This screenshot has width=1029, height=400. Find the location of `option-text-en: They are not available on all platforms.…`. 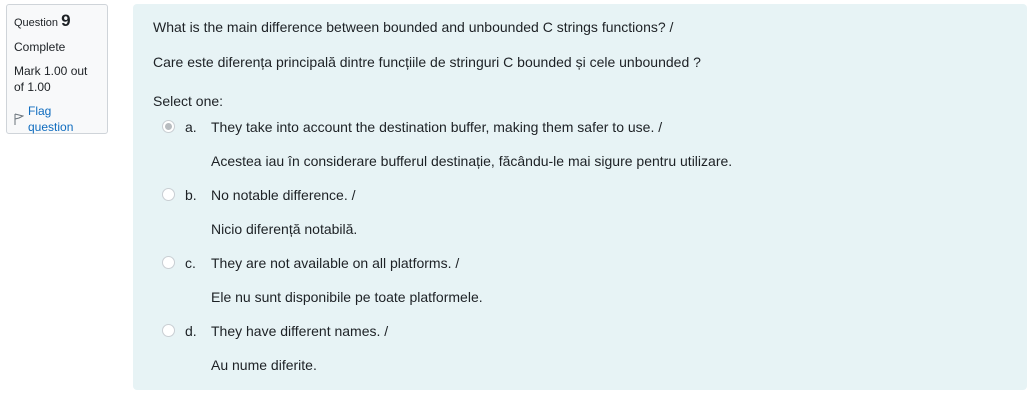

option-text-en: They are not available on all platforms.… is located at coordinates (335, 263).